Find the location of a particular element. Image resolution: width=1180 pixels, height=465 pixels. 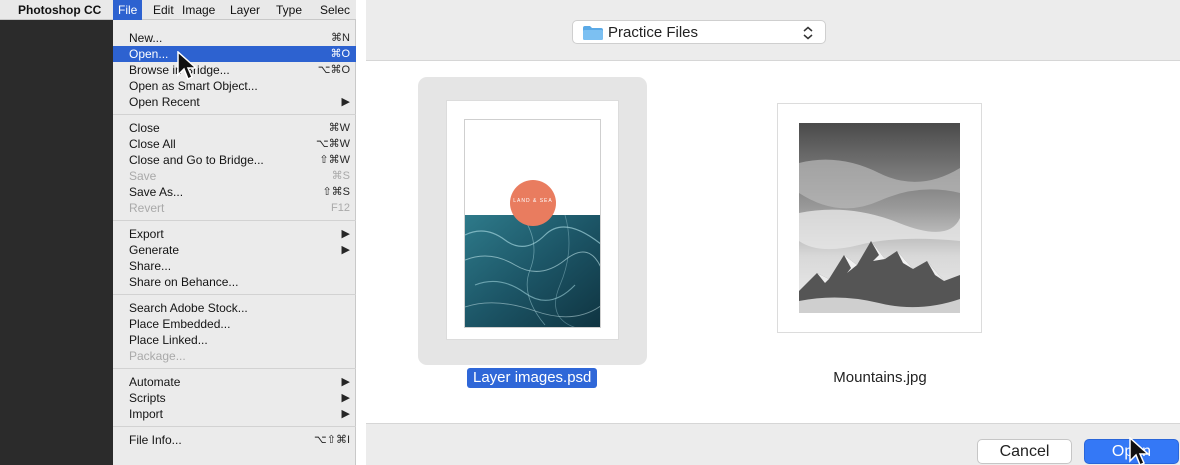

menu-item-automate: Automate ▶ is located at coordinates (234, 382).